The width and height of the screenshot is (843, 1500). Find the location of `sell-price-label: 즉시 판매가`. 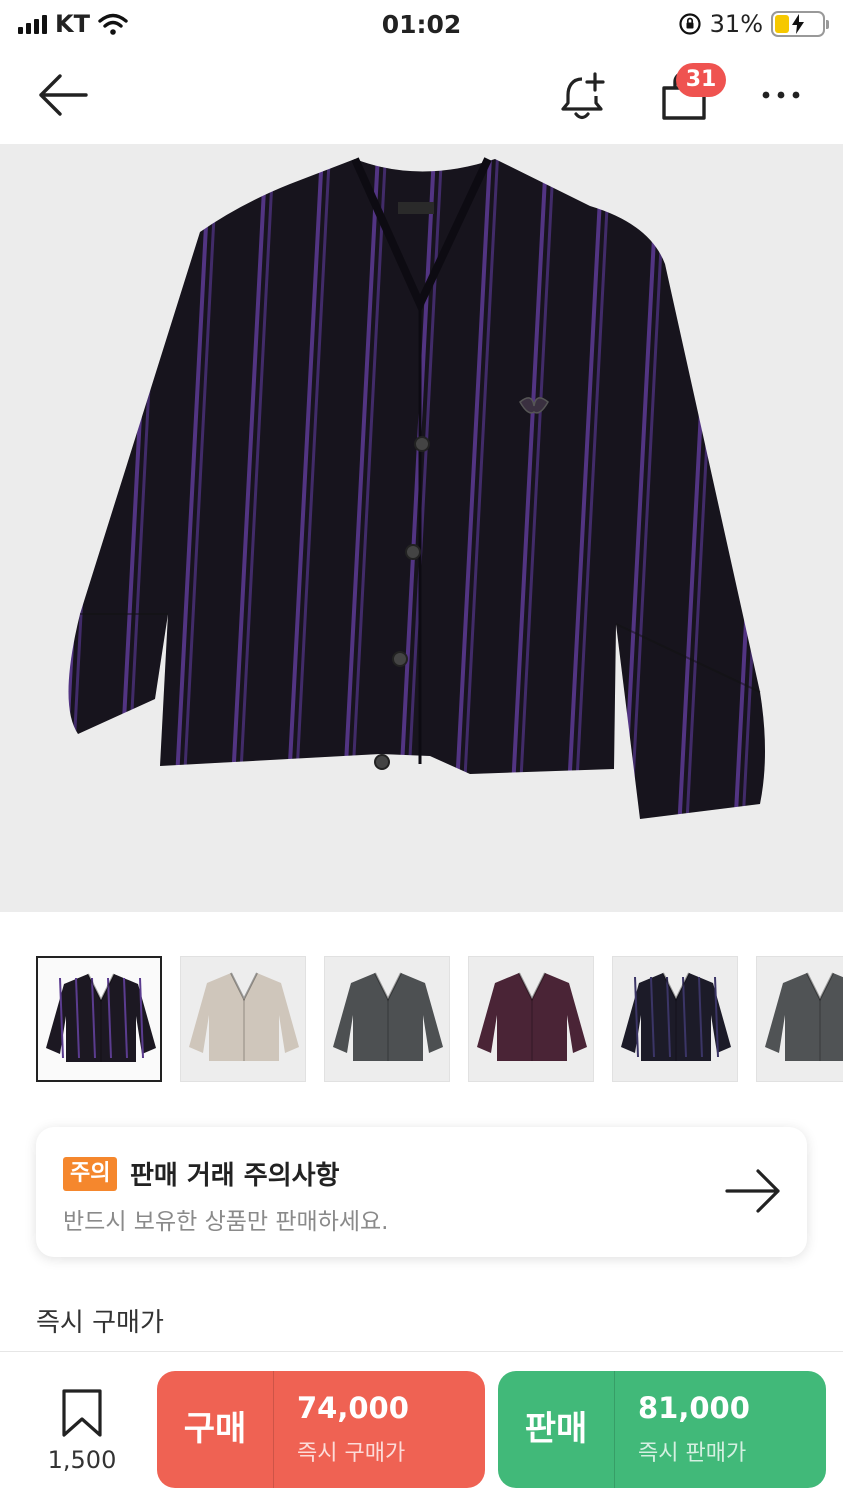

sell-price-label: 즉시 판매가 is located at coordinates (692, 1453).